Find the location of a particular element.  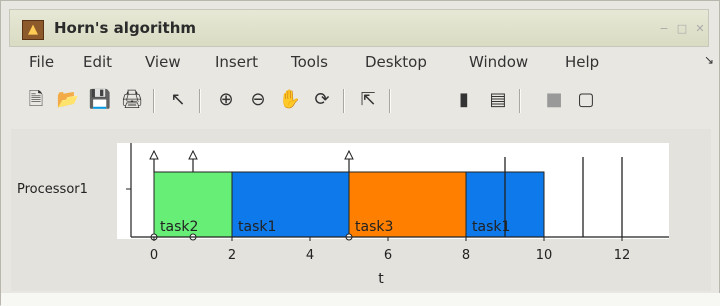

status-area is located at coordinates (360, 299).